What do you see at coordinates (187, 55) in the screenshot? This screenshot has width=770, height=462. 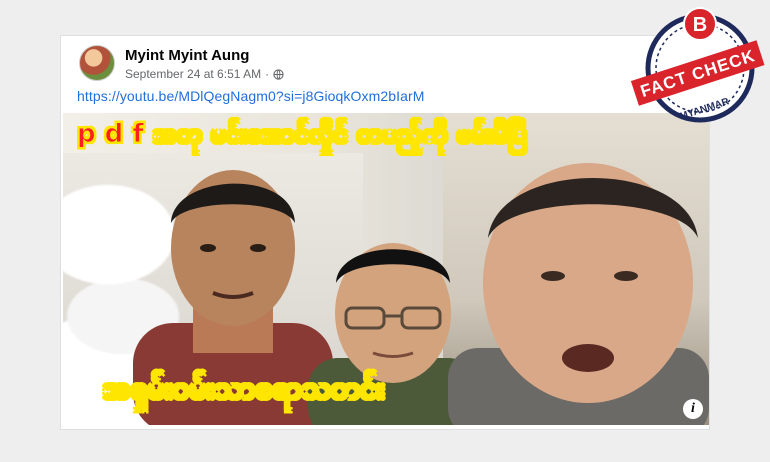 I see `post-author-name: Myint Myint Aung` at bounding box center [187, 55].